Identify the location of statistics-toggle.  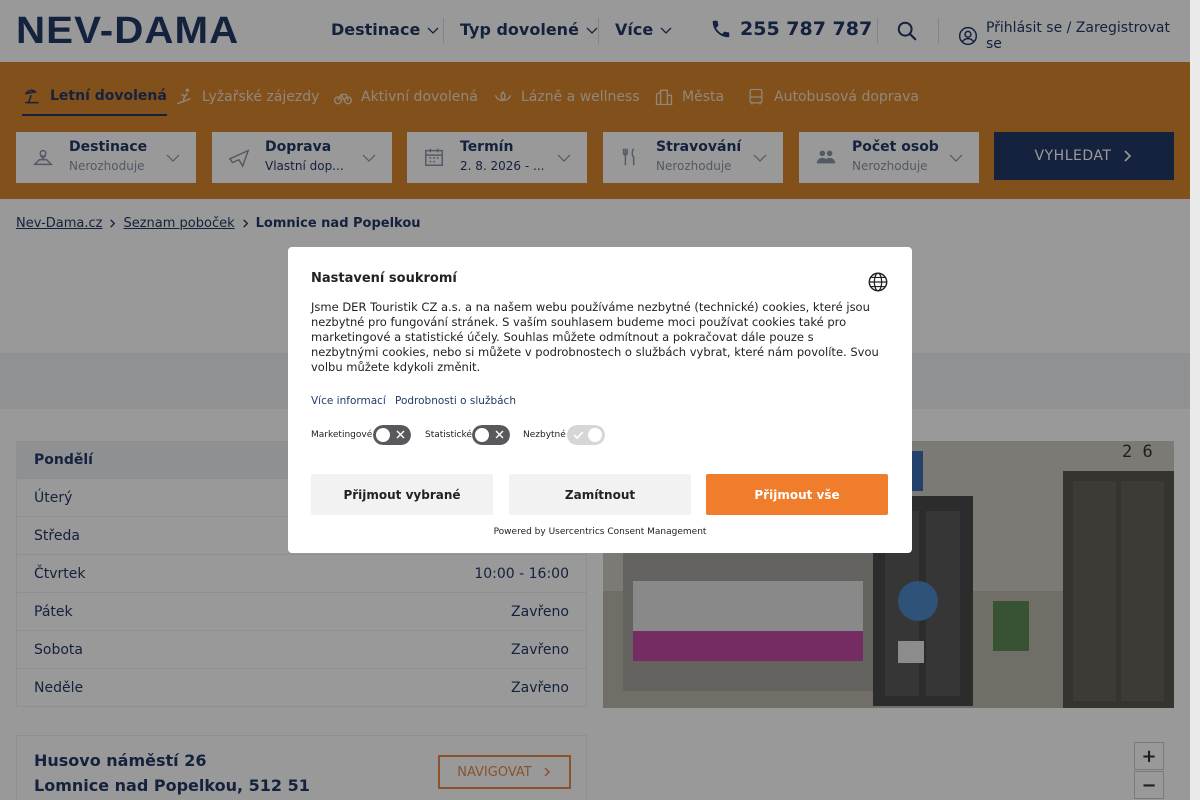
(491, 435).